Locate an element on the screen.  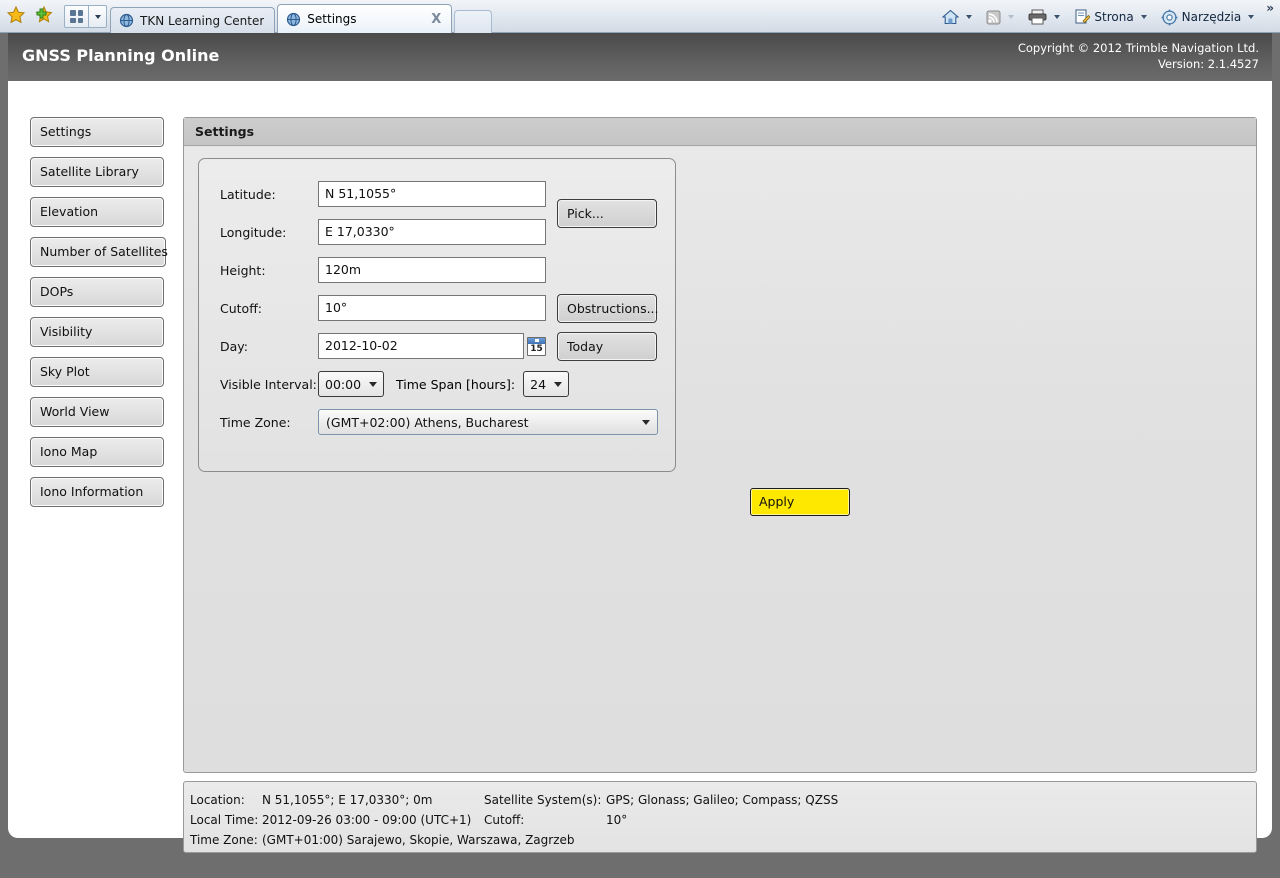
home-button is located at coordinates (958, 17).